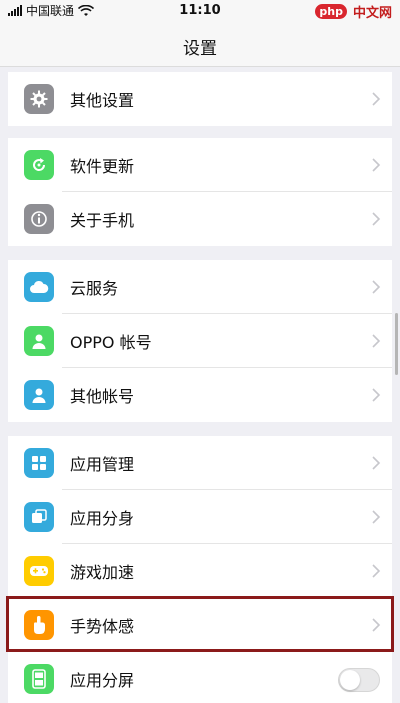 The width and height of the screenshot is (400, 703). What do you see at coordinates (39, 625) in the screenshot?
I see `hand-icon` at bounding box center [39, 625].